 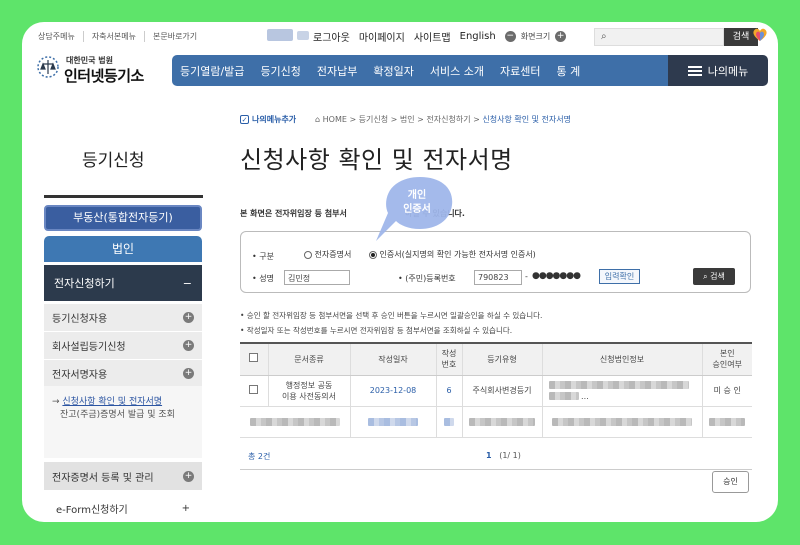 I want to click on doc-type-cell: 행정정보 공동 이용 사전동의서, so click(x=308, y=391).